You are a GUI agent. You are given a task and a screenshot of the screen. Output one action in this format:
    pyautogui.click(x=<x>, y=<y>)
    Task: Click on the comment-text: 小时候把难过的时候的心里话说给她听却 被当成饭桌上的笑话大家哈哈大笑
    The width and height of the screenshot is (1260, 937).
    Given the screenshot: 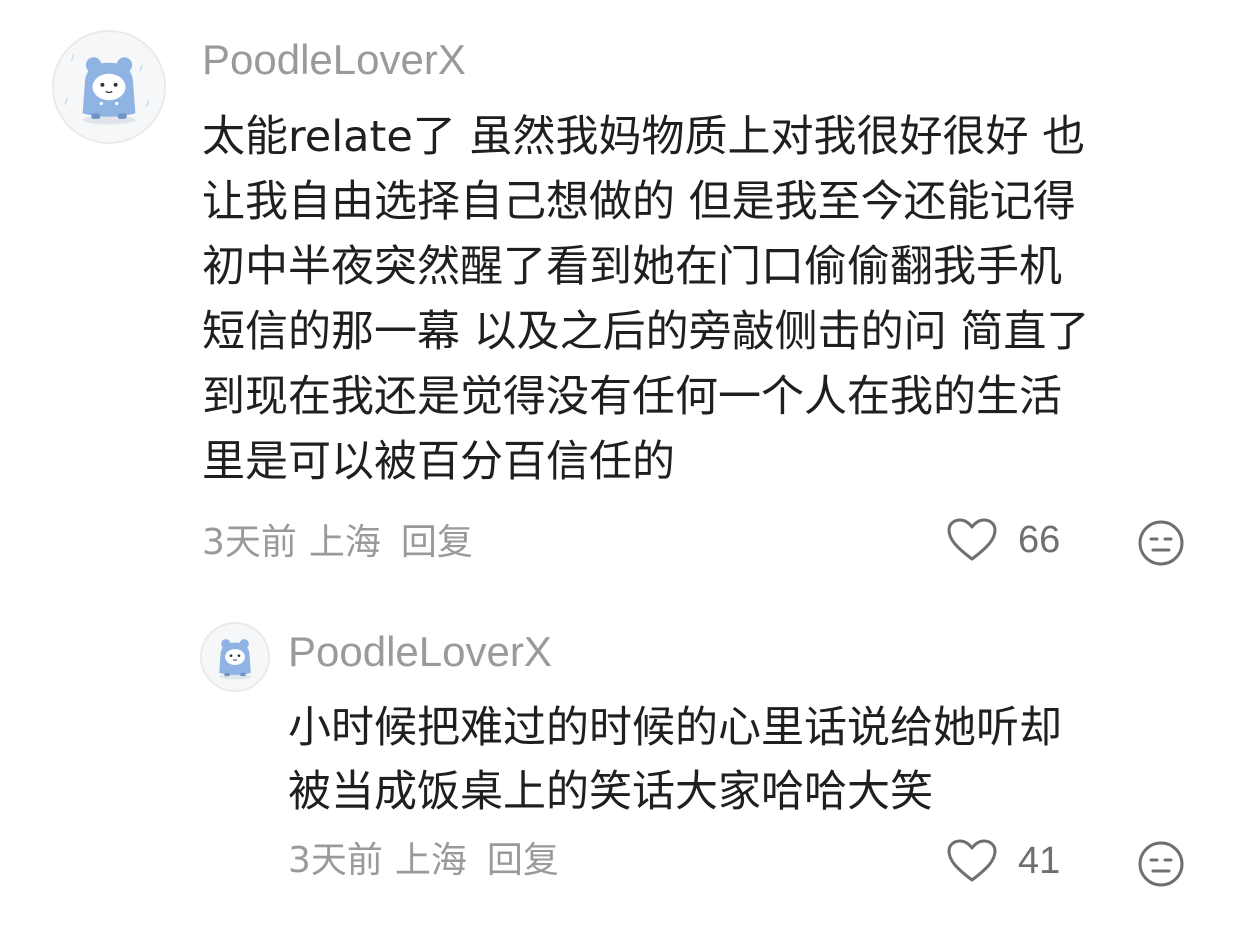 What is the action you would take?
    pyautogui.click(x=675, y=760)
    